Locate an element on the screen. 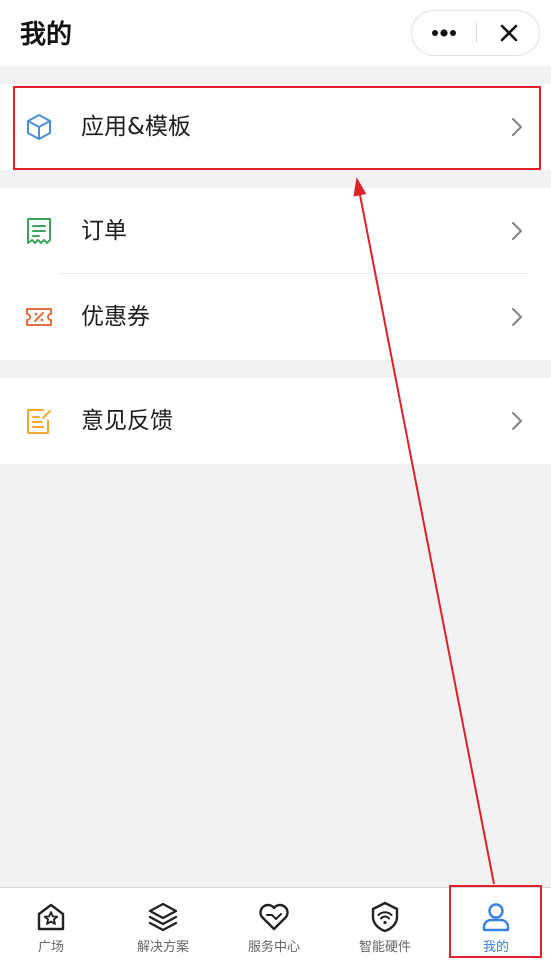 Image resolution: width=551 pixels, height=960 pixels. tab-service-center: 服务中心 is located at coordinates (274, 924).